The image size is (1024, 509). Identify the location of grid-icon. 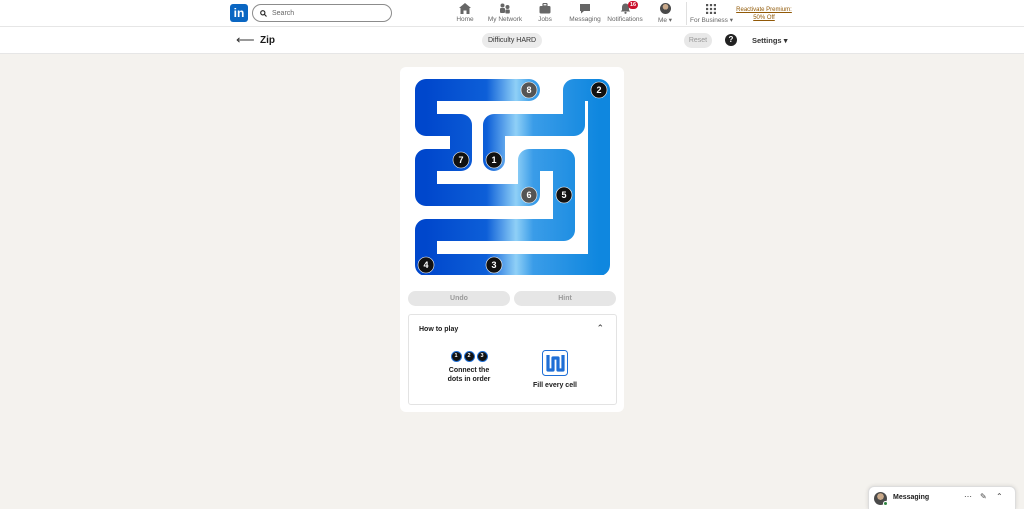
(711, 8).